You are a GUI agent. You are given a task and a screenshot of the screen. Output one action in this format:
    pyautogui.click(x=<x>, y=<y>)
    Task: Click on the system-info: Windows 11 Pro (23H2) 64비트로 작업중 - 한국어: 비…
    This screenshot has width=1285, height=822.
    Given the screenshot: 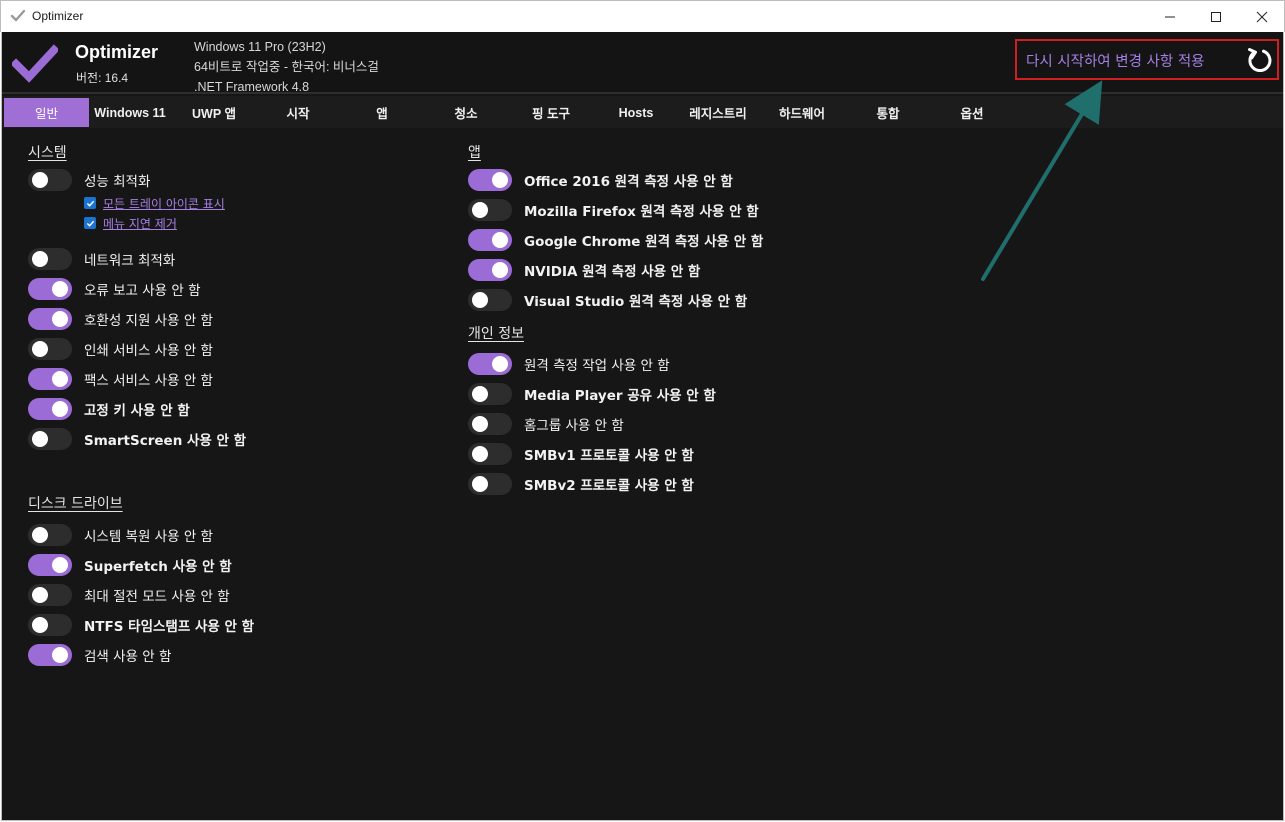 What is the action you would take?
    pyautogui.click(x=286, y=67)
    